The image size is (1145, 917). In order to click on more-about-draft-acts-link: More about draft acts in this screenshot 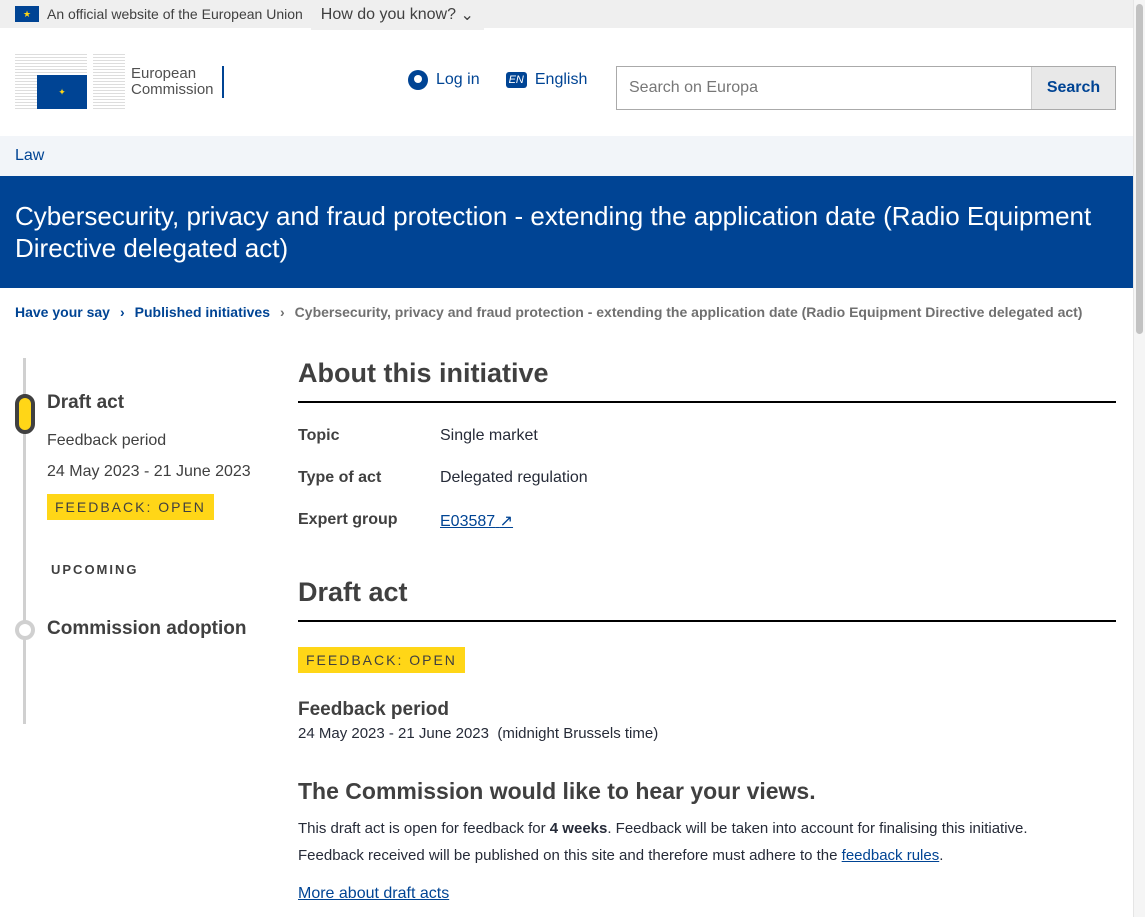, I will do `click(373, 893)`.